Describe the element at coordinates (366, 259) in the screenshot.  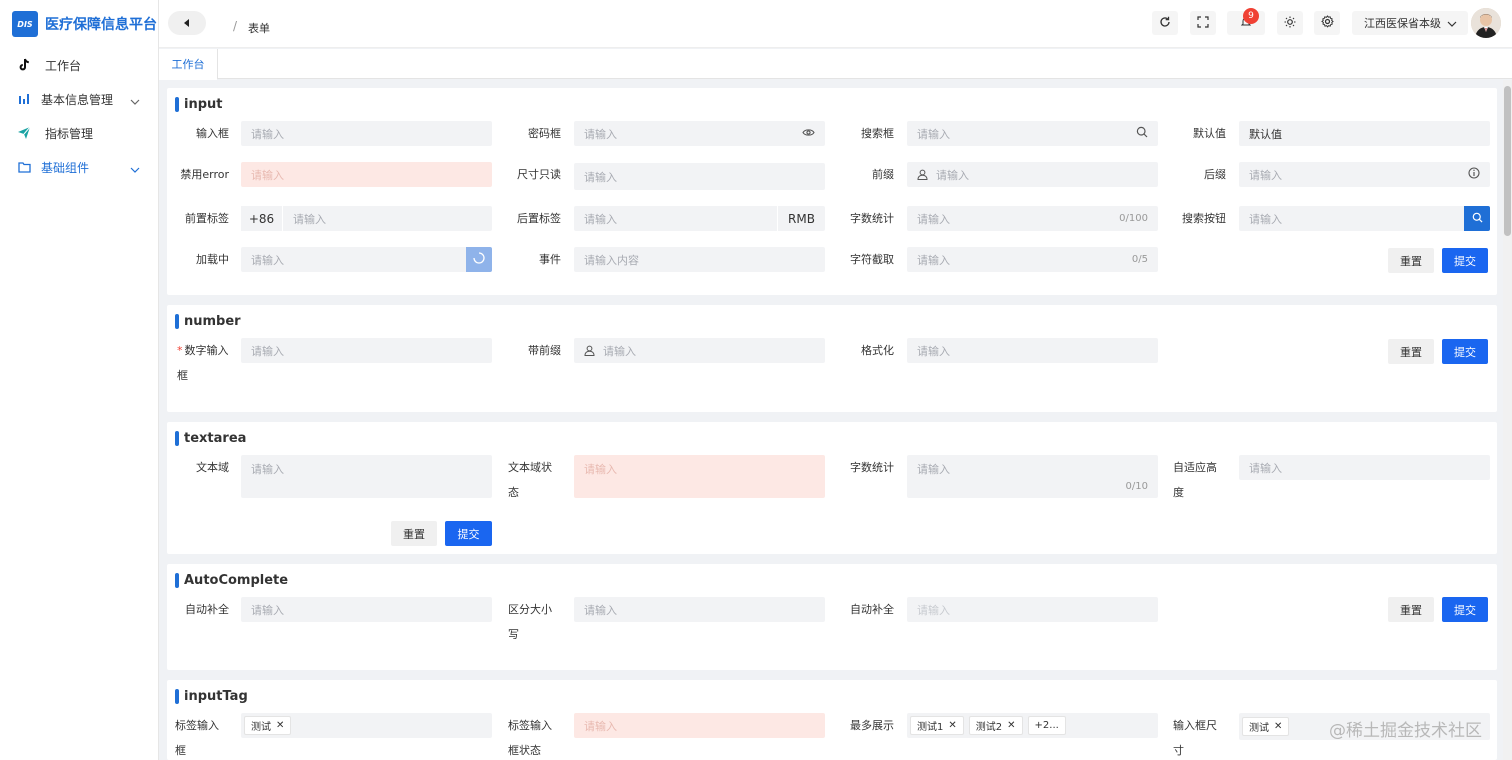
I see `loading-input: 请输入` at that location.